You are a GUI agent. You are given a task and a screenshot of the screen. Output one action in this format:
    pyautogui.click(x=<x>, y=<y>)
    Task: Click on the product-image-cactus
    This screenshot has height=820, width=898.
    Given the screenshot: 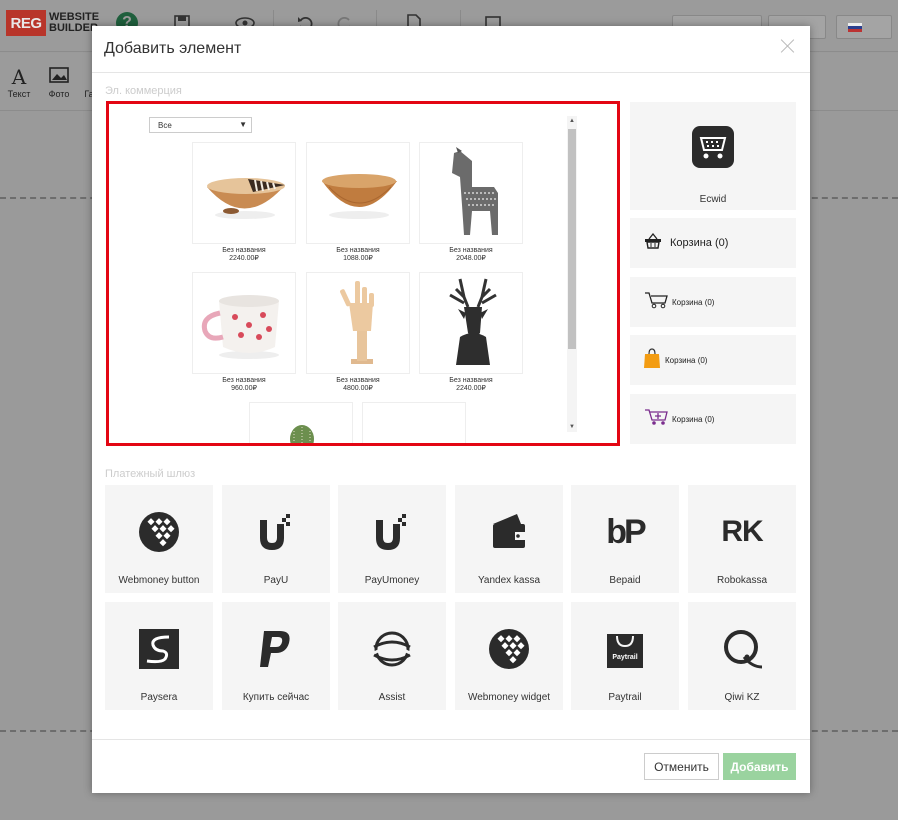 What is the action you would take?
    pyautogui.click(x=301, y=422)
    